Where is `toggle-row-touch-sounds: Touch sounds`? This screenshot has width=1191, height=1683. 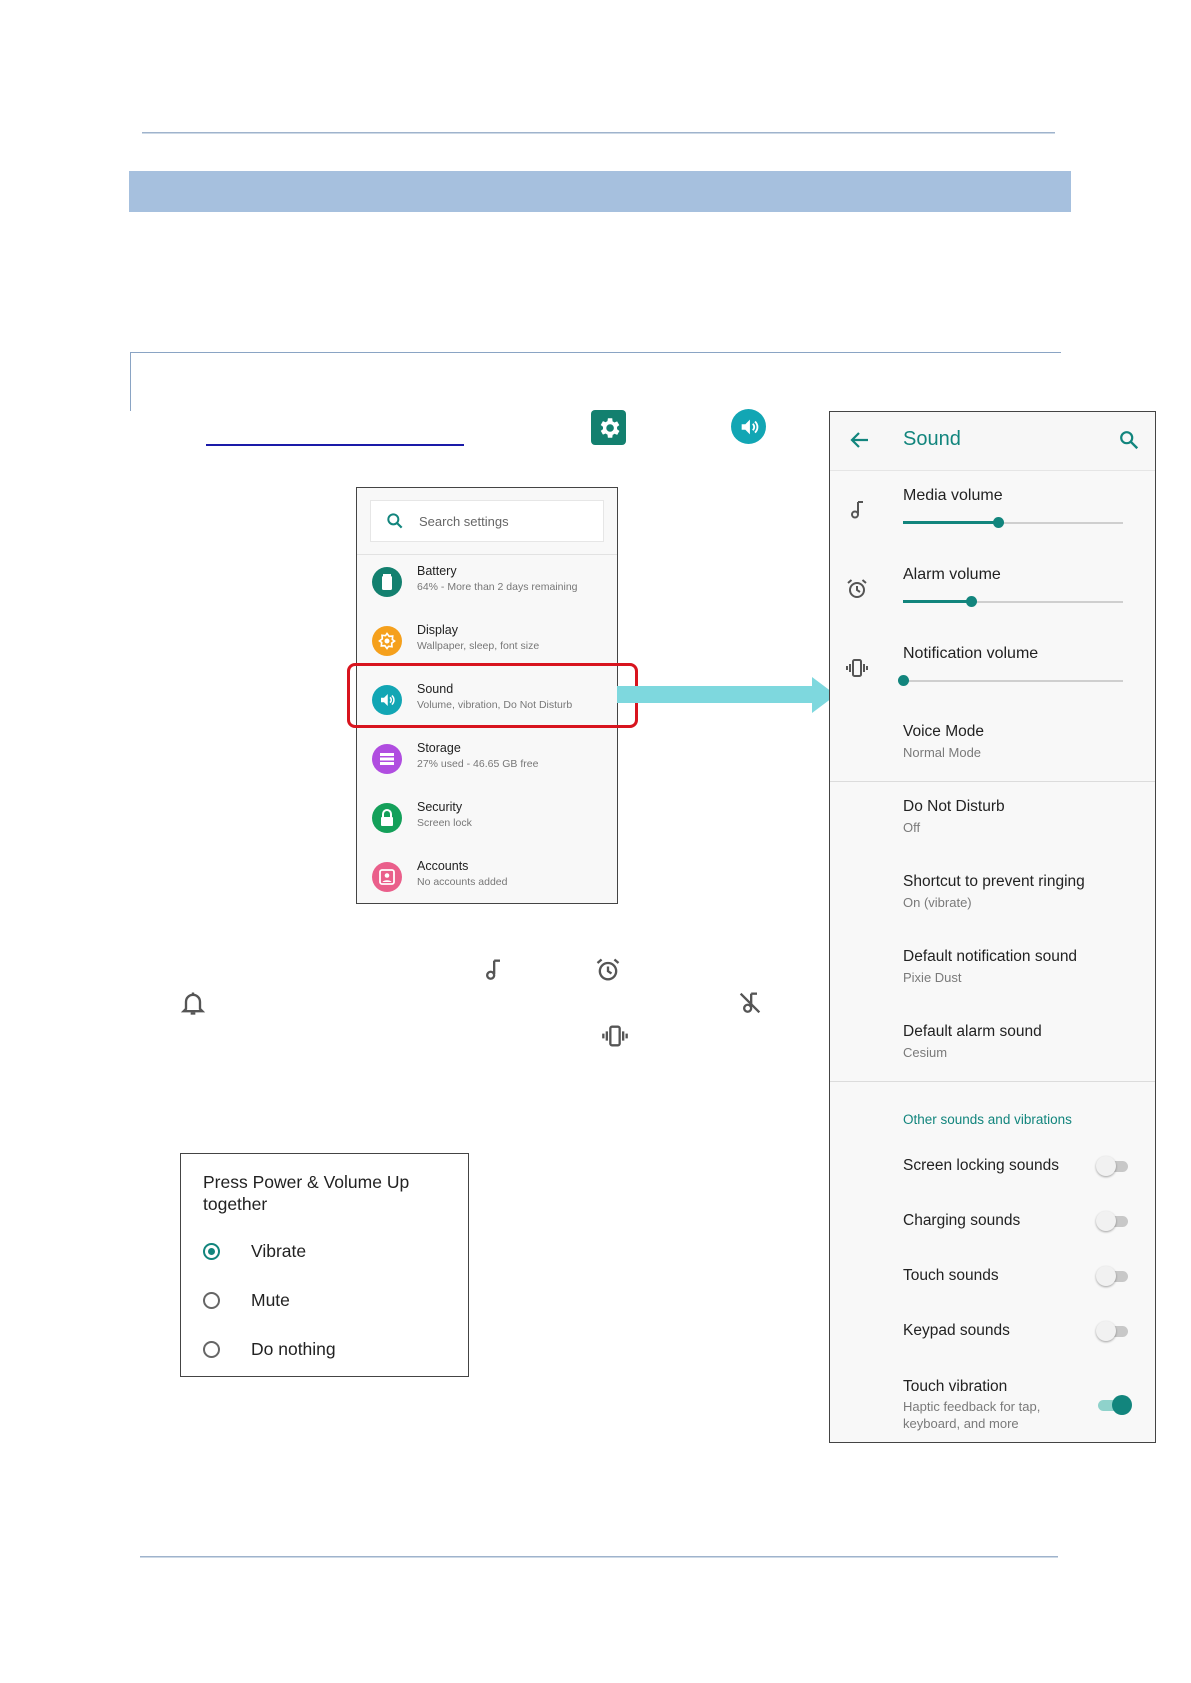
toggle-row-touch-sounds: Touch sounds is located at coordinates (992, 1281).